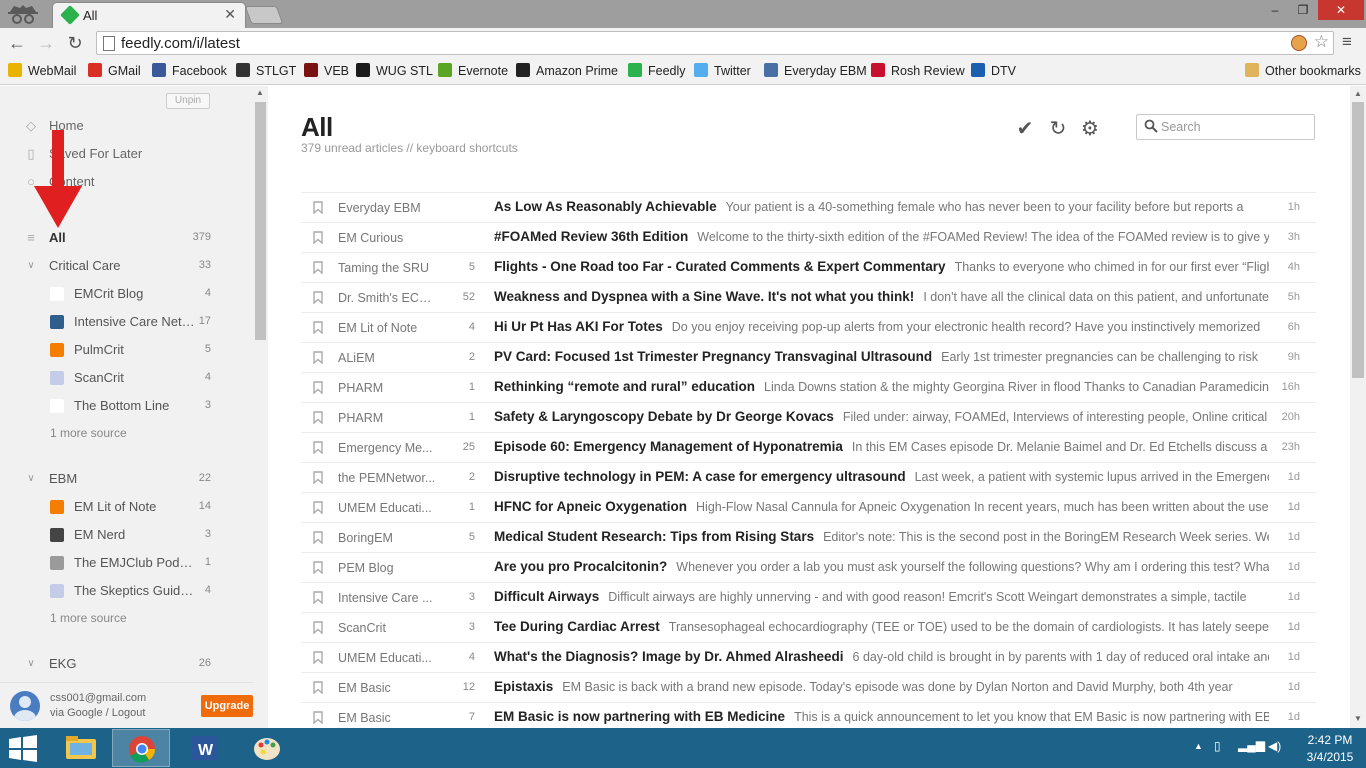  Describe the element at coordinates (1058, 129) in the screenshot. I see `refresh-icon: ↻` at that location.